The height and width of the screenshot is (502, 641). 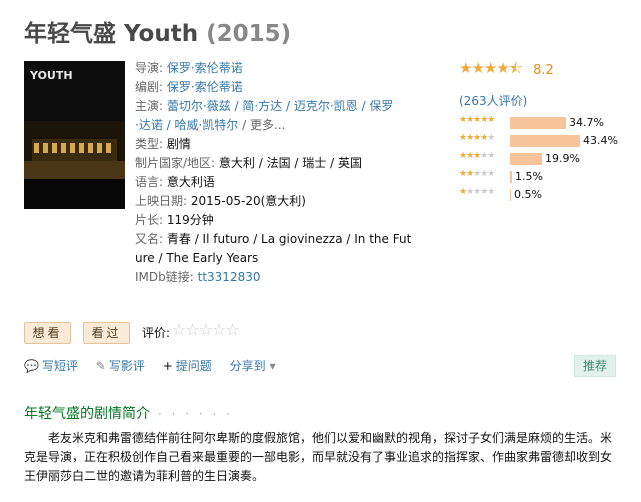 I want to click on pencil-icon: ✎, so click(x=100, y=366).